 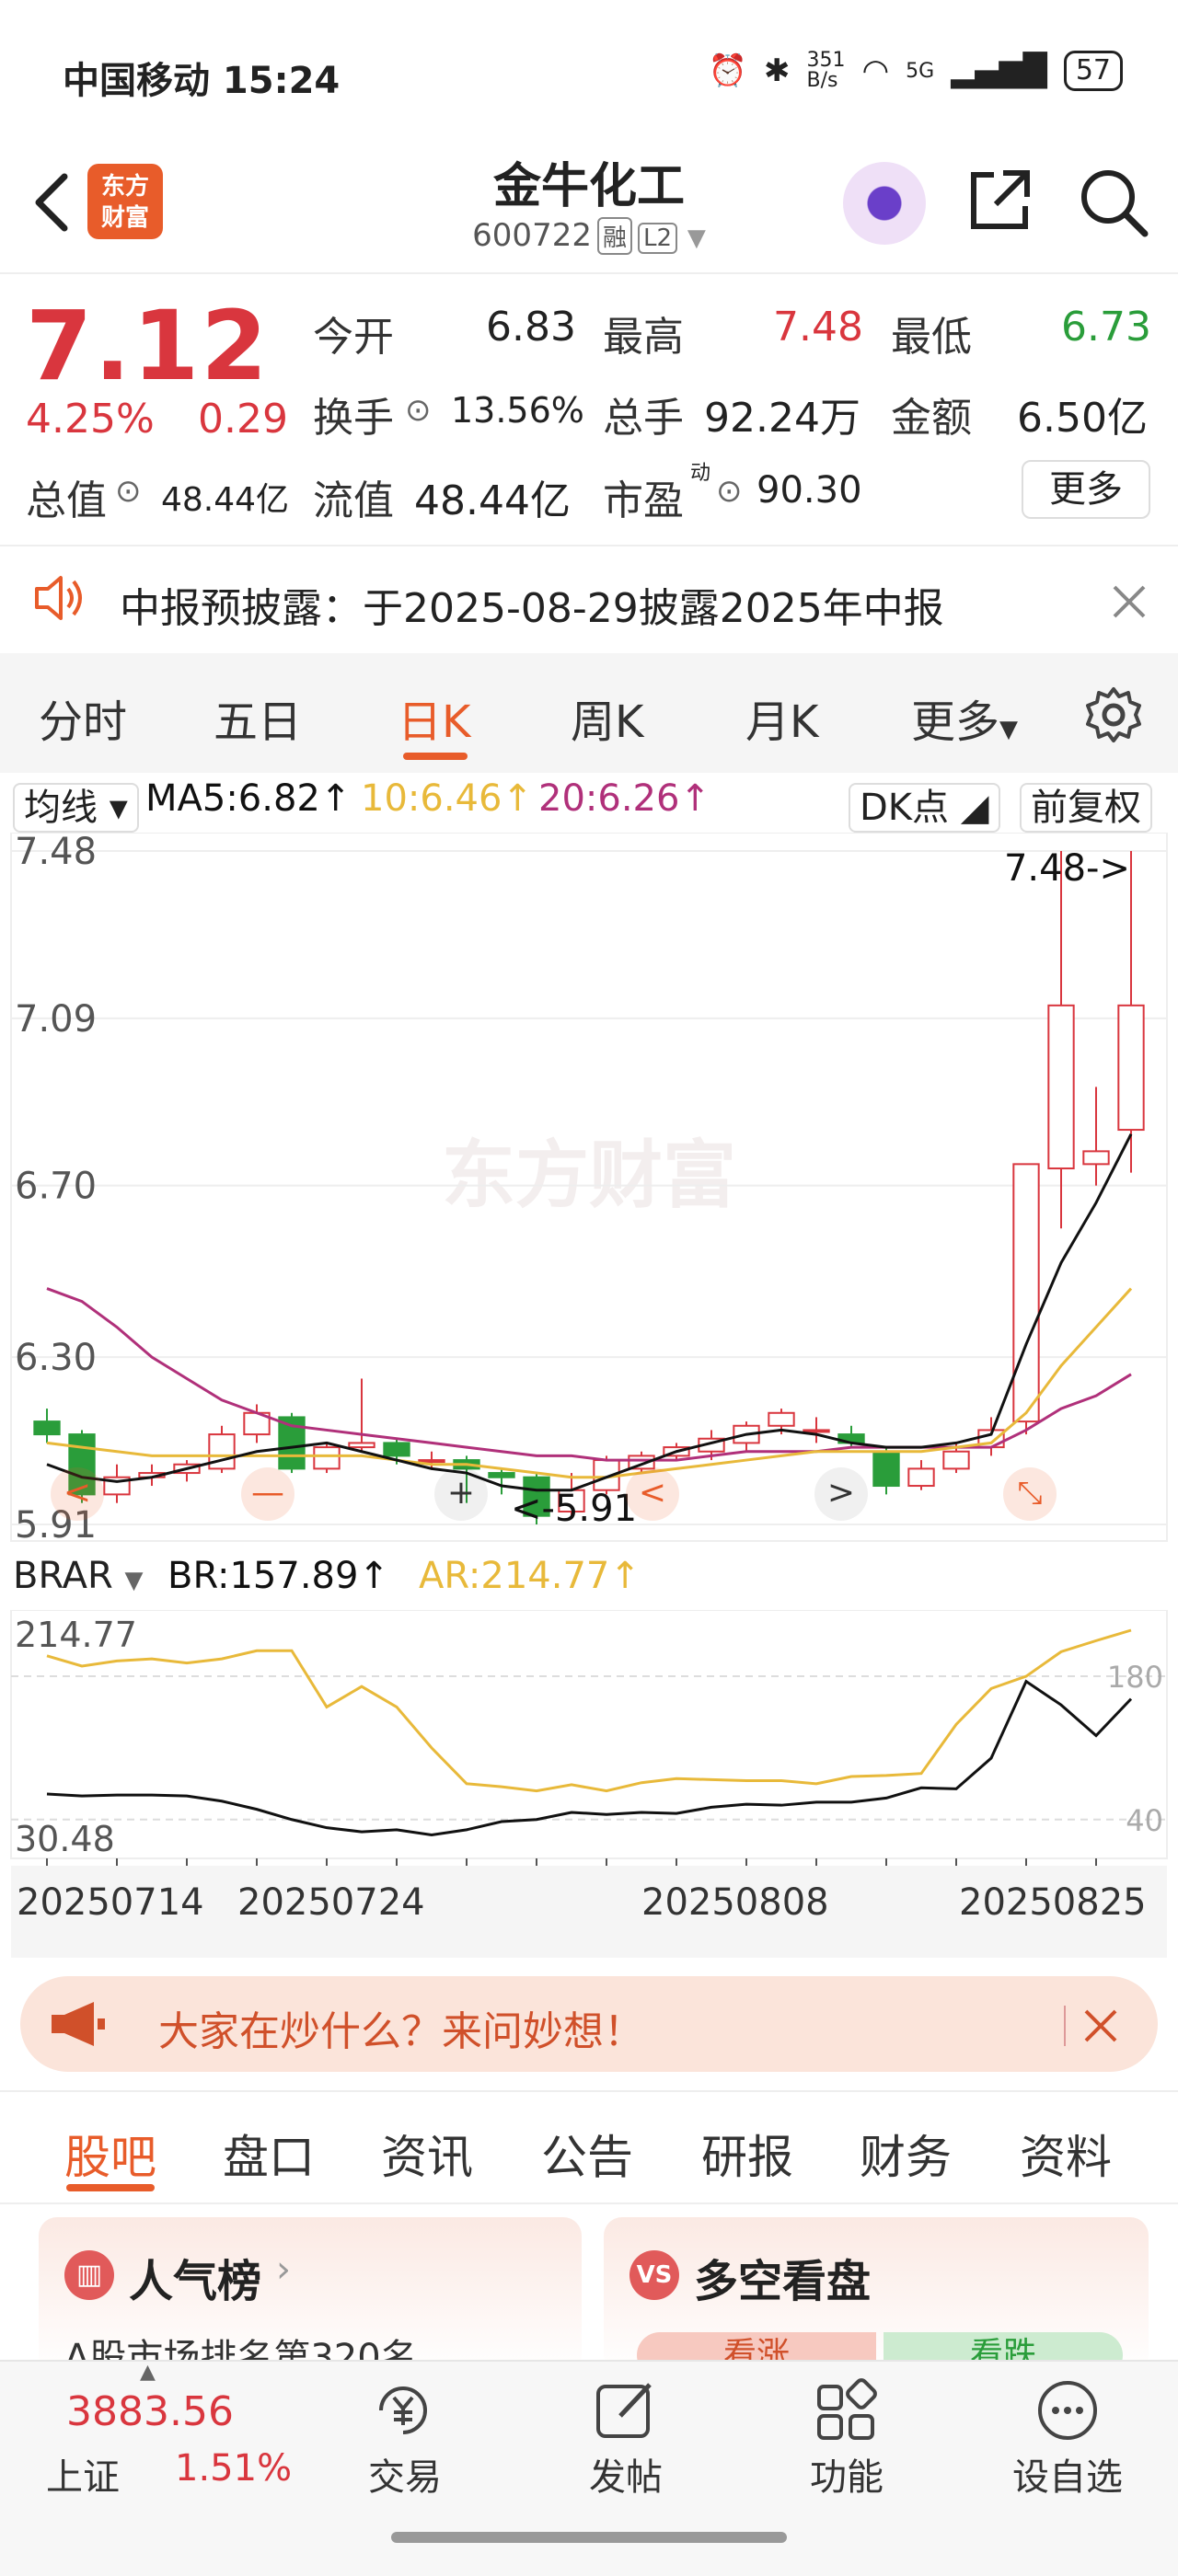 What do you see at coordinates (83, 2474) in the screenshot?
I see `index-name: 上证` at bounding box center [83, 2474].